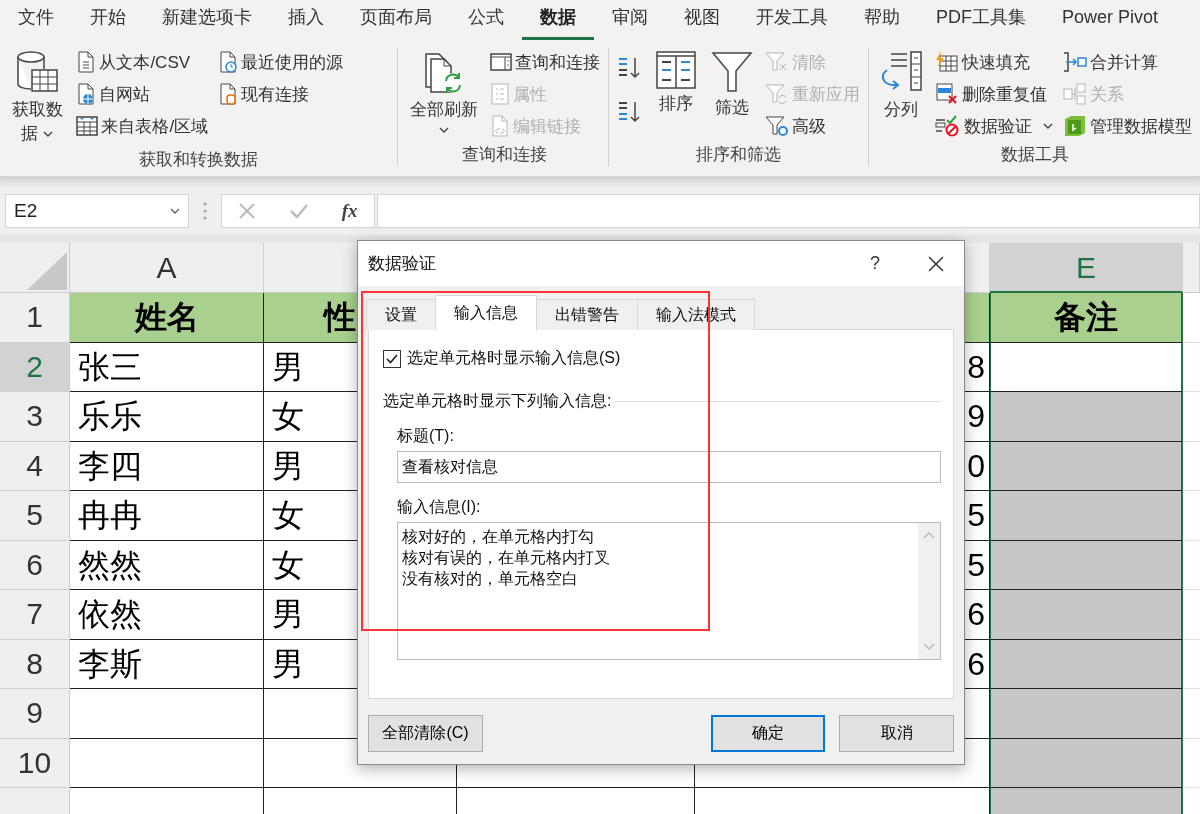 This screenshot has width=1200, height=814. I want to click on table-cell: 姓名, so click(167, 318).